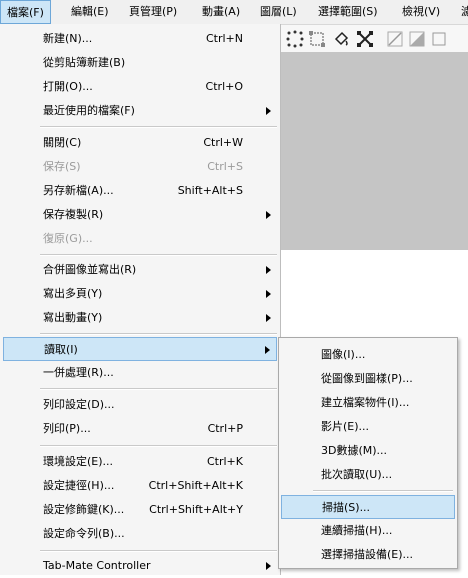 This screenshot has height=578, width=468. What do you see at coordinates (140, 270) in the screenshot?
I see `menu-item-merge-export: 合併圖像並寫出(R)` at bounding box center [140, 270].